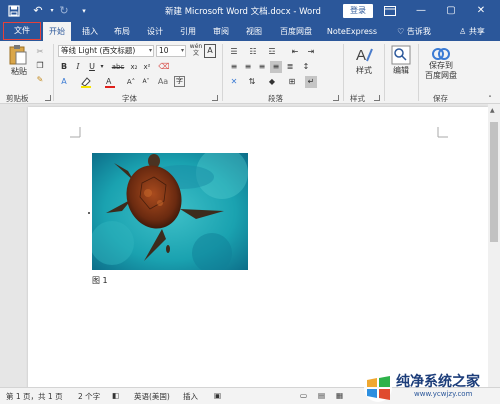  Describe the element at coordinates (275, 98) in the screenshot. I see `paragraph-group-label: 段落` at that location.